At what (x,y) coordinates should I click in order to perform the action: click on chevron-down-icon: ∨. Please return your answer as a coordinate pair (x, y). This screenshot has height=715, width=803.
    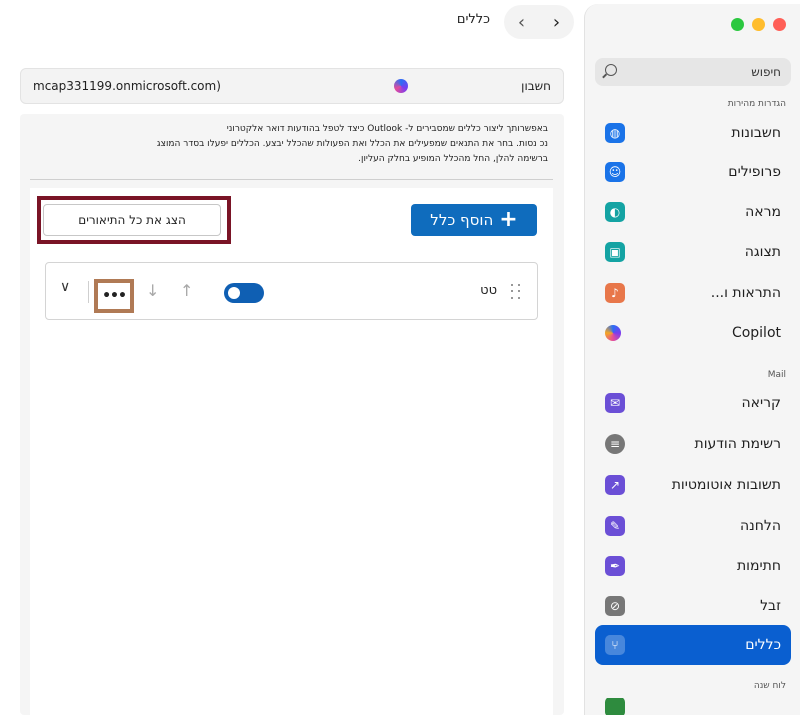
    Looking at the image, I should click on (65, 287).